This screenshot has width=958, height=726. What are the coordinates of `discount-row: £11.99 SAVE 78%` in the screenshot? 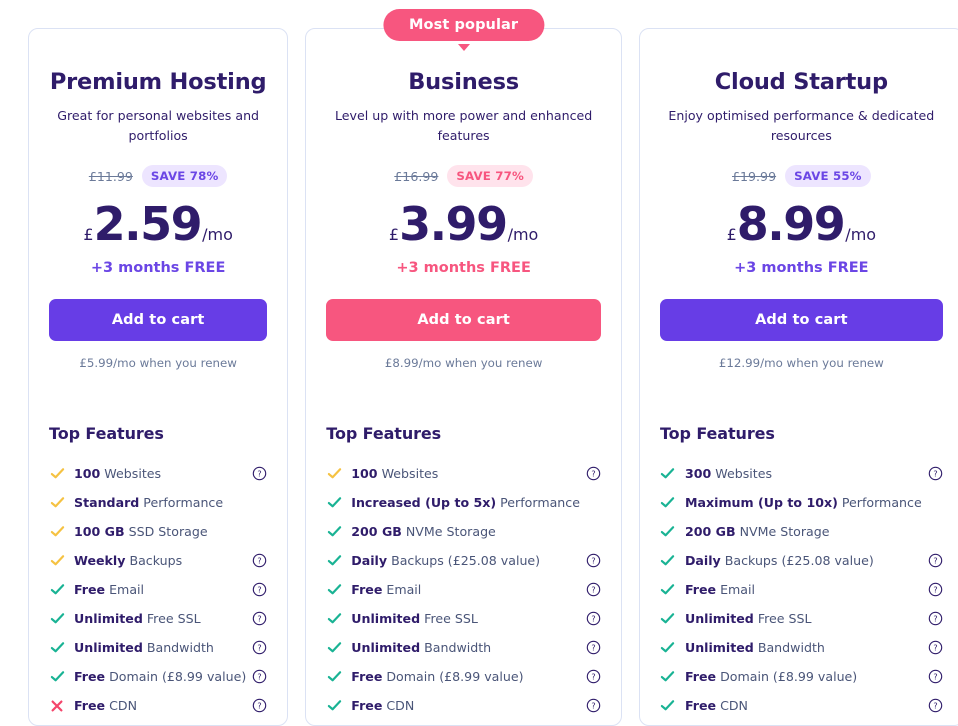 It's located at (158, 176).